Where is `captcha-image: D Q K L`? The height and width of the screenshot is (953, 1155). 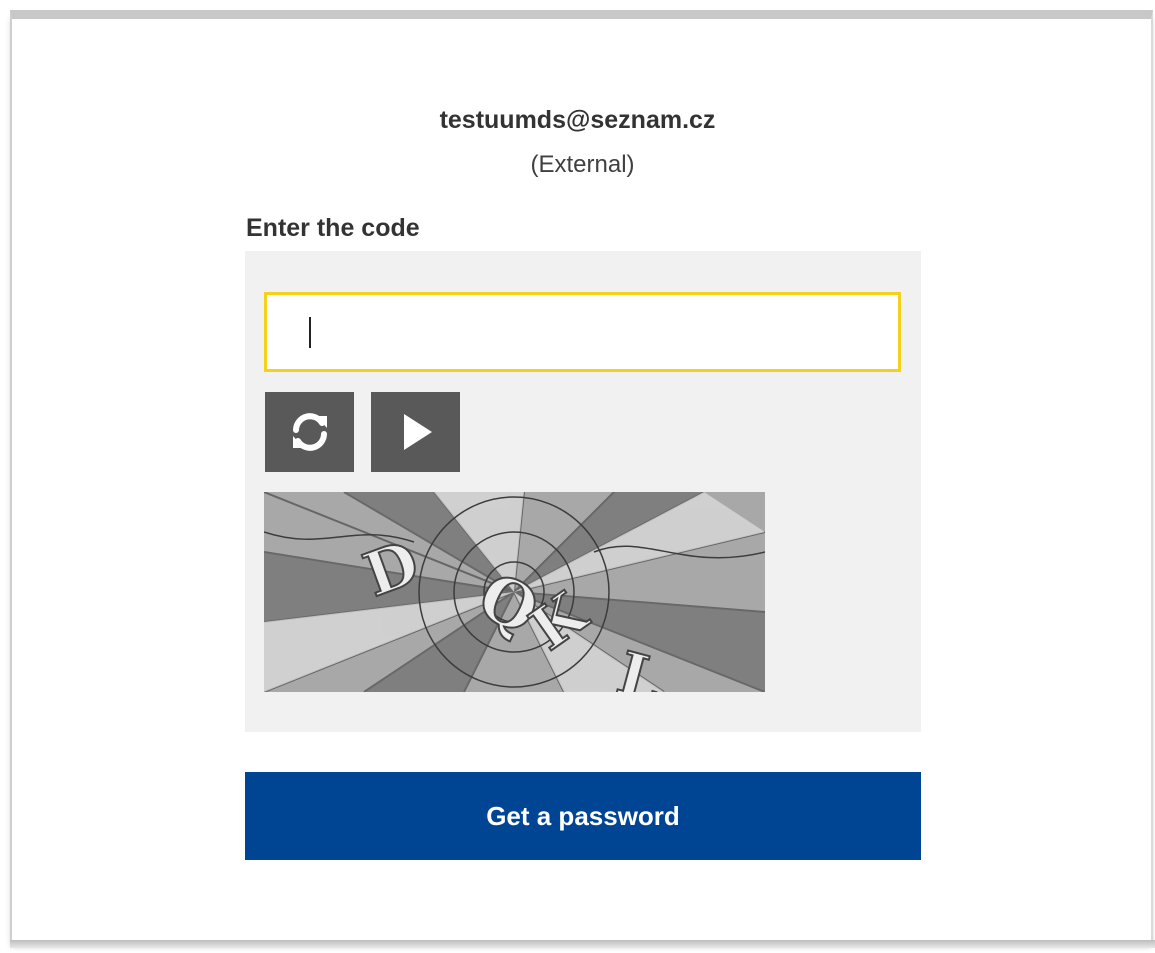 captcha-image: D Q K L is located at coordinates (514, 592).